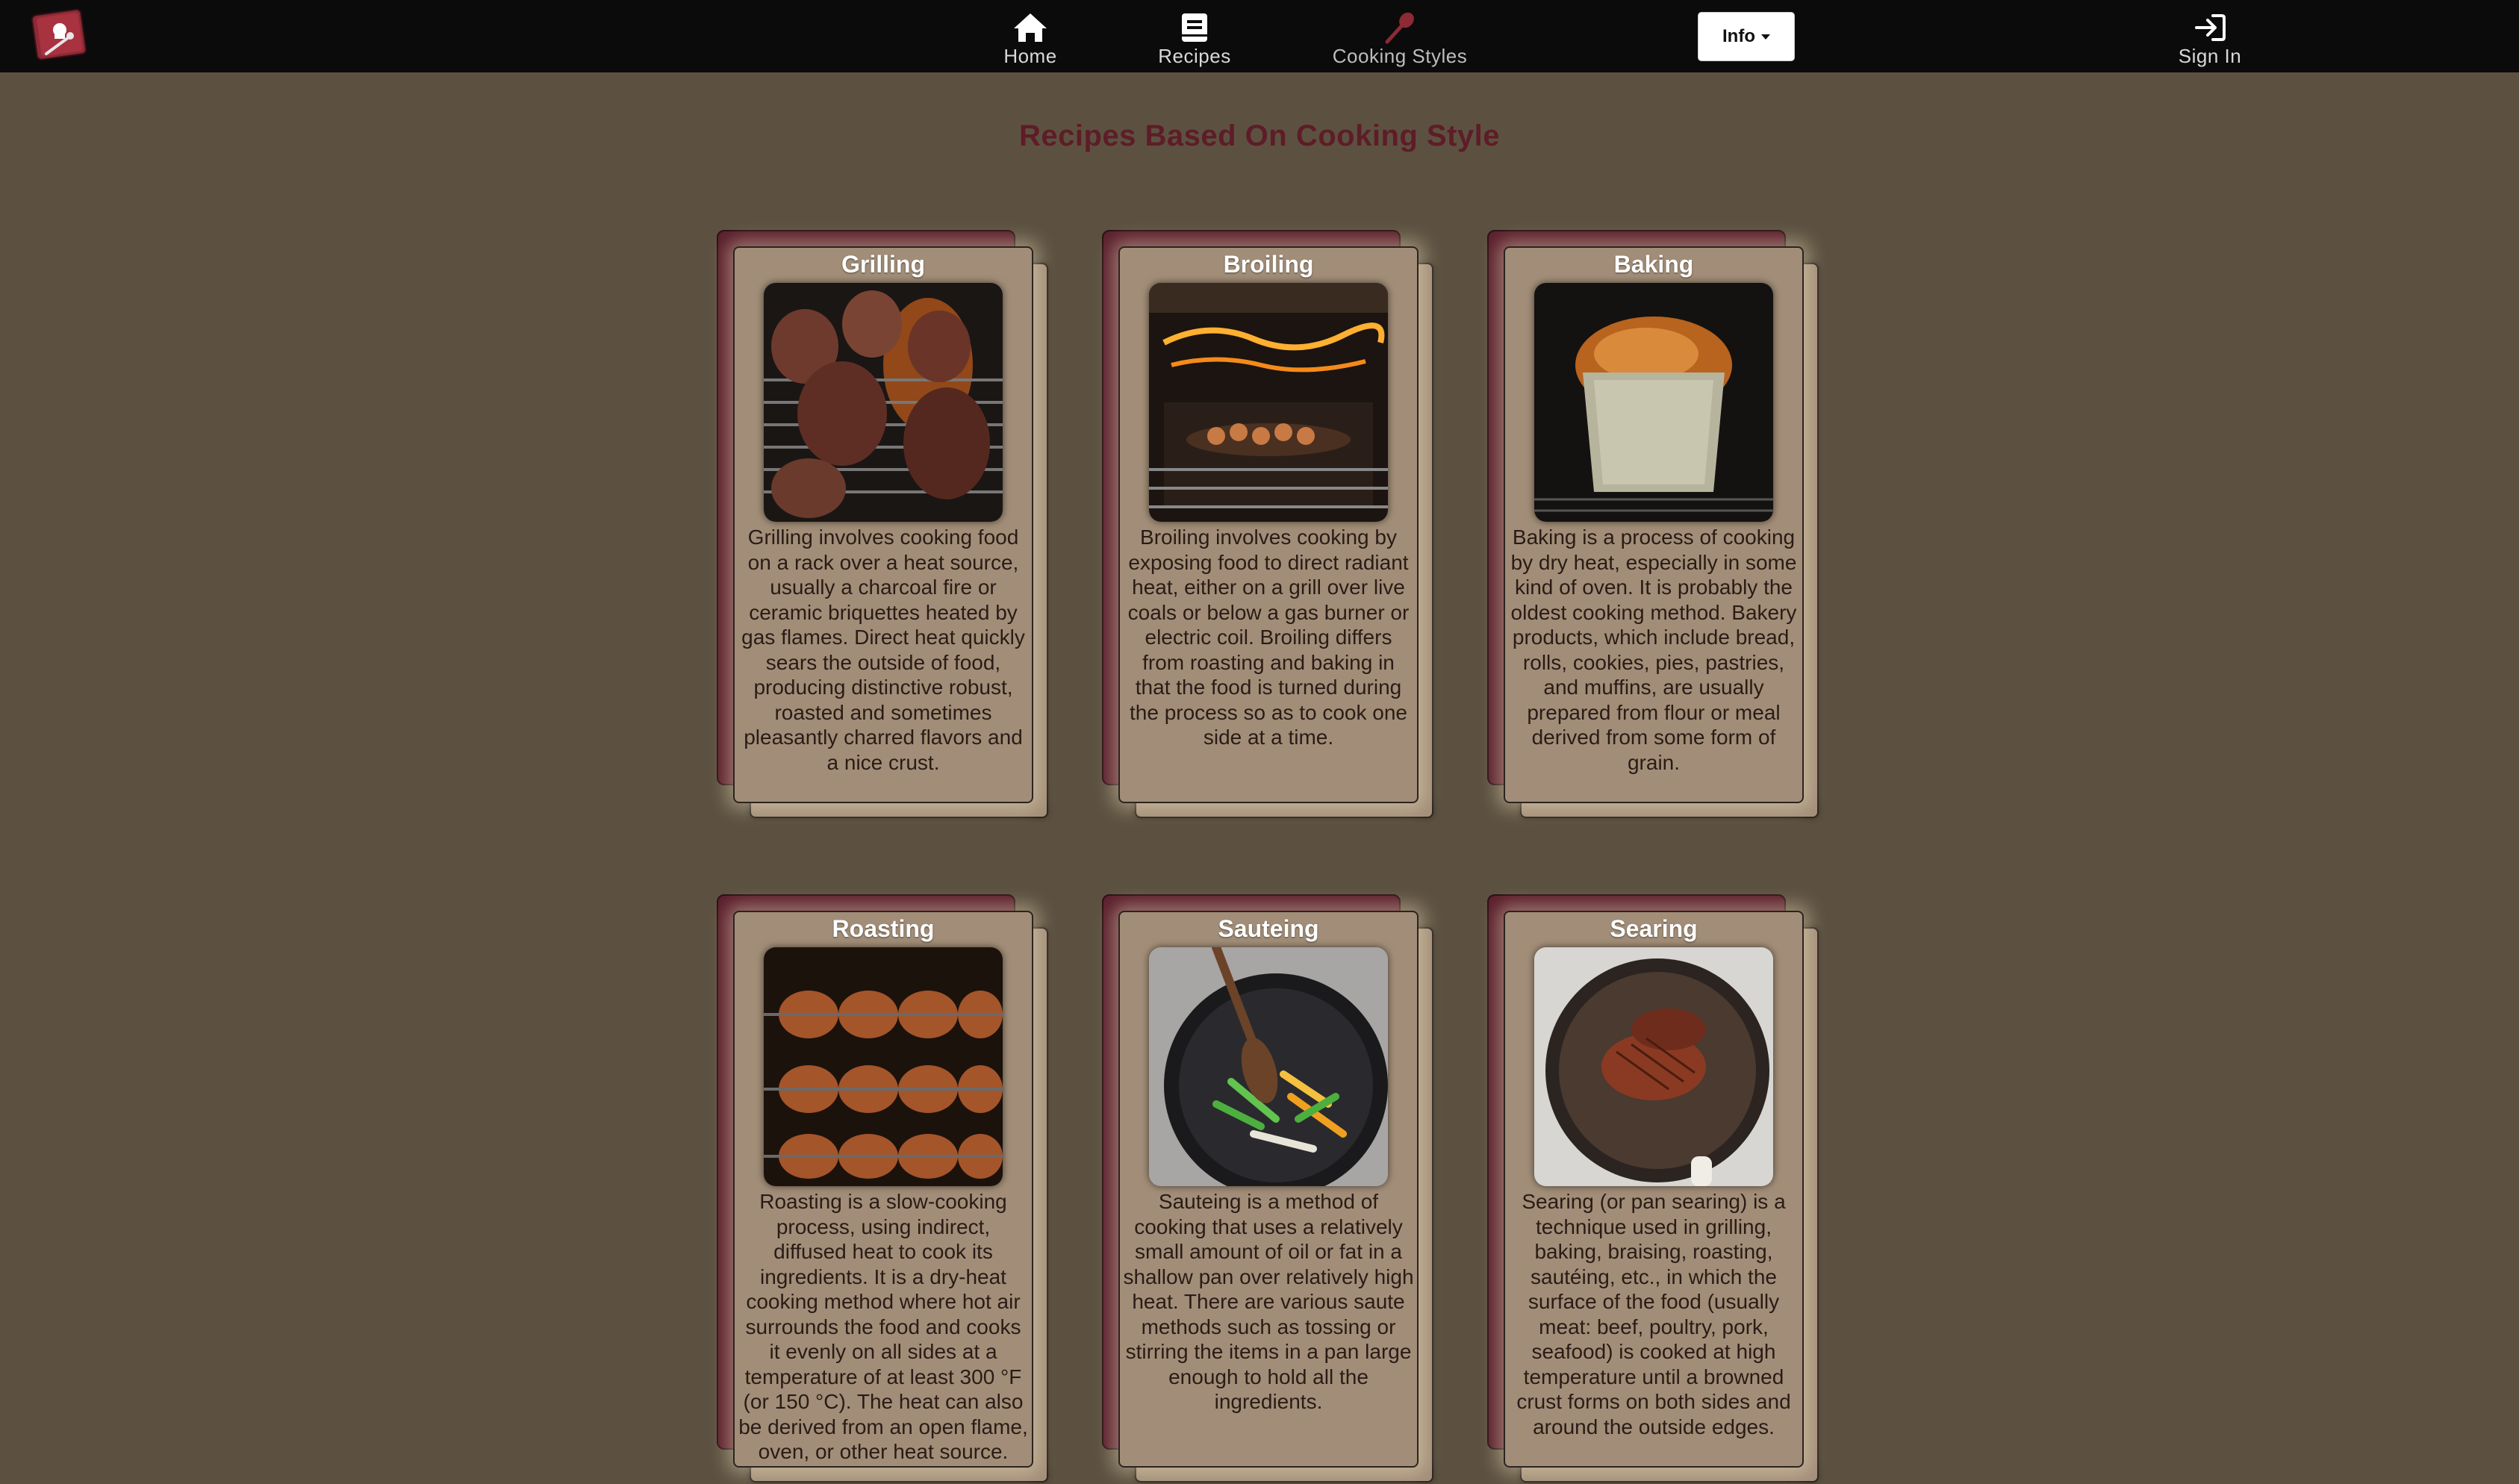  I want to click on bread-loaf-image, so click(1654, 402).